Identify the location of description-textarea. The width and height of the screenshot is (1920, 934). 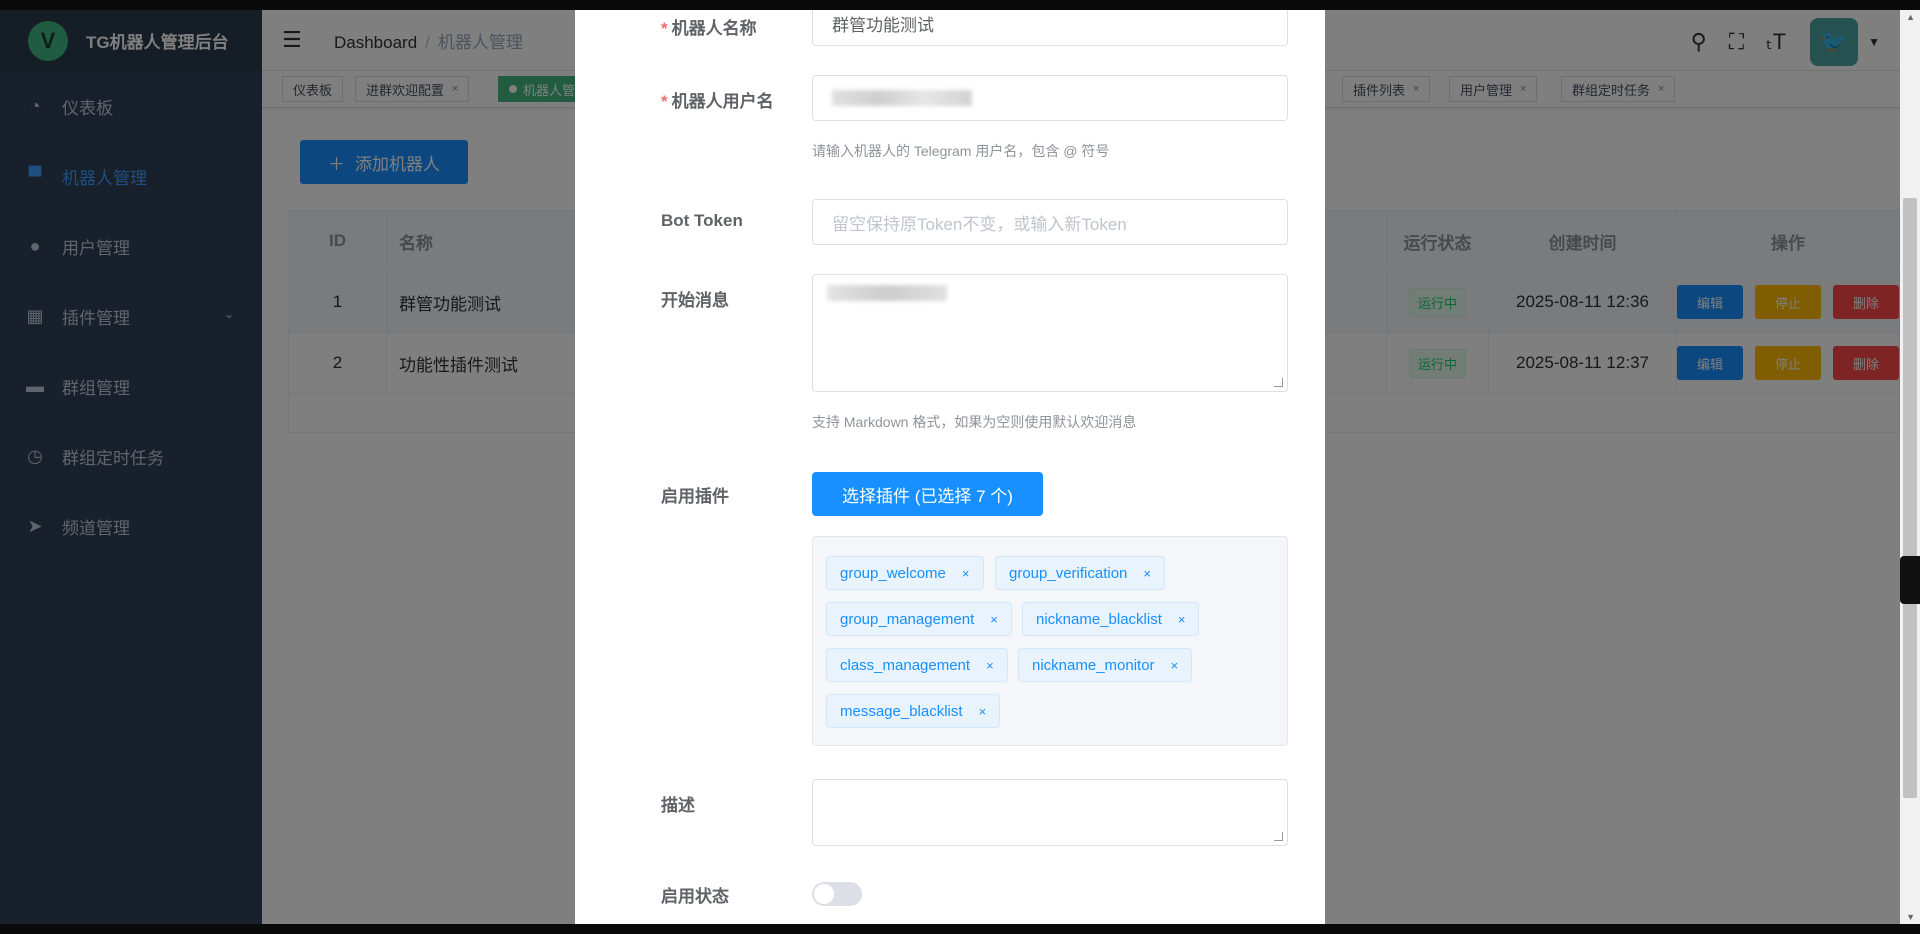
(1050, 812).